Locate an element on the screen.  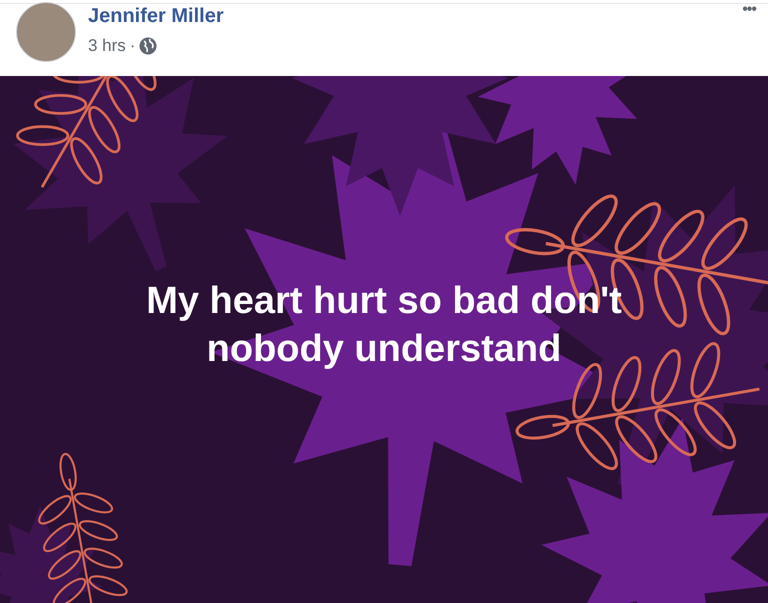
globe-icon is located at coordinates (148, 45).